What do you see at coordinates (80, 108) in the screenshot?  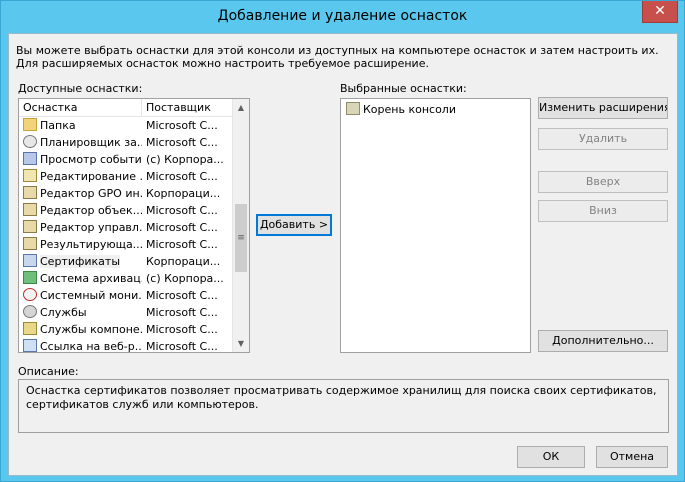 I see `column-header-snapin: Оснастка` at bounding box center [80, 108].